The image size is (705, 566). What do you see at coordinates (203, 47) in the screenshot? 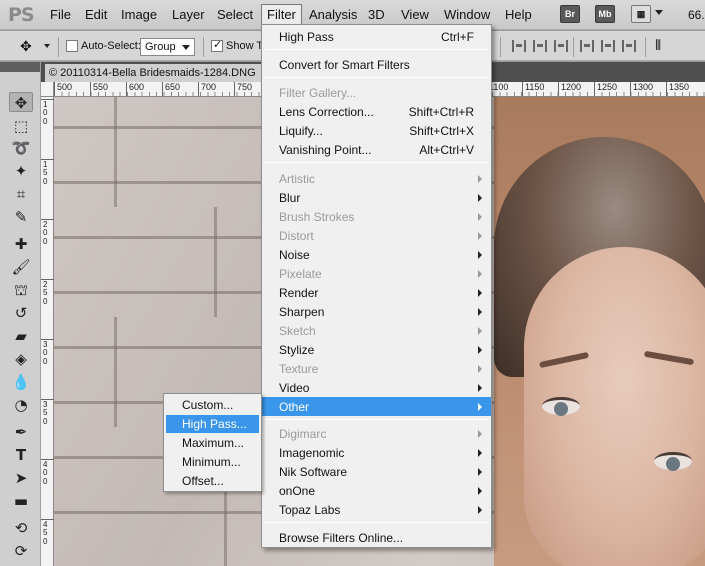
I see `separator` at bounding box center [203, 47].